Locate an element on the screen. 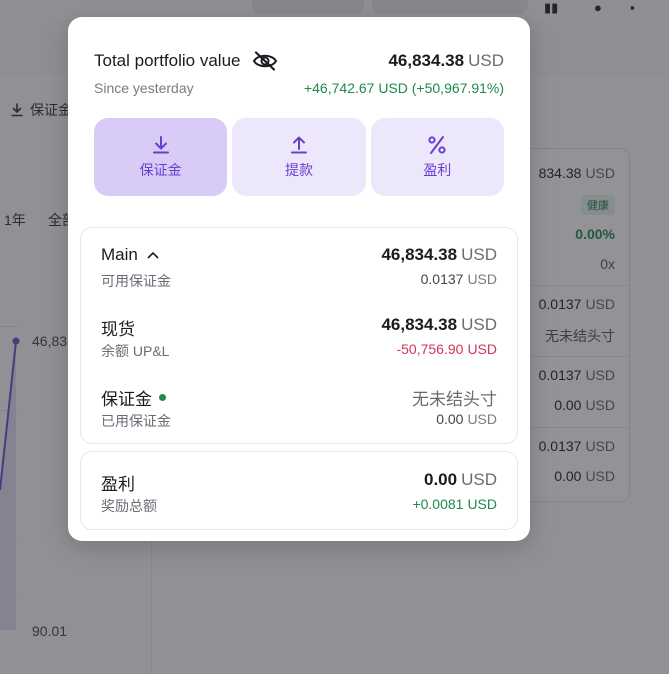  earn-account-rewards: +0.0081 USD is located at coordinates (454, 504).